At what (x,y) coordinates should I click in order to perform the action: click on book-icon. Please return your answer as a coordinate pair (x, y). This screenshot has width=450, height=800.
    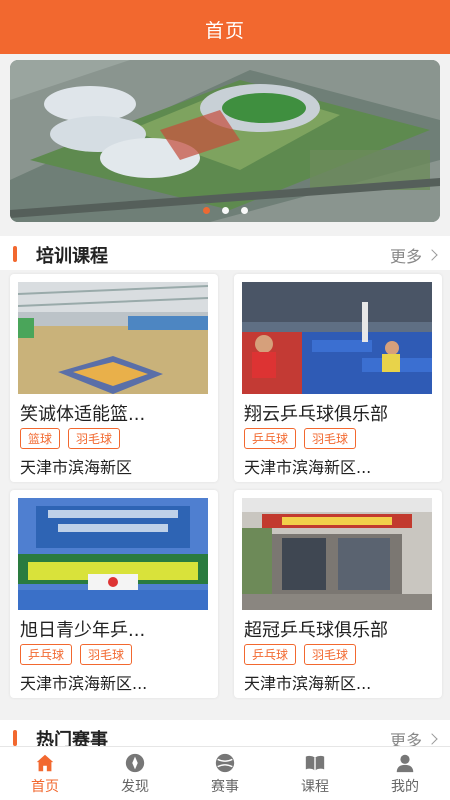
    Looking at the image, I should click on (315, 762).